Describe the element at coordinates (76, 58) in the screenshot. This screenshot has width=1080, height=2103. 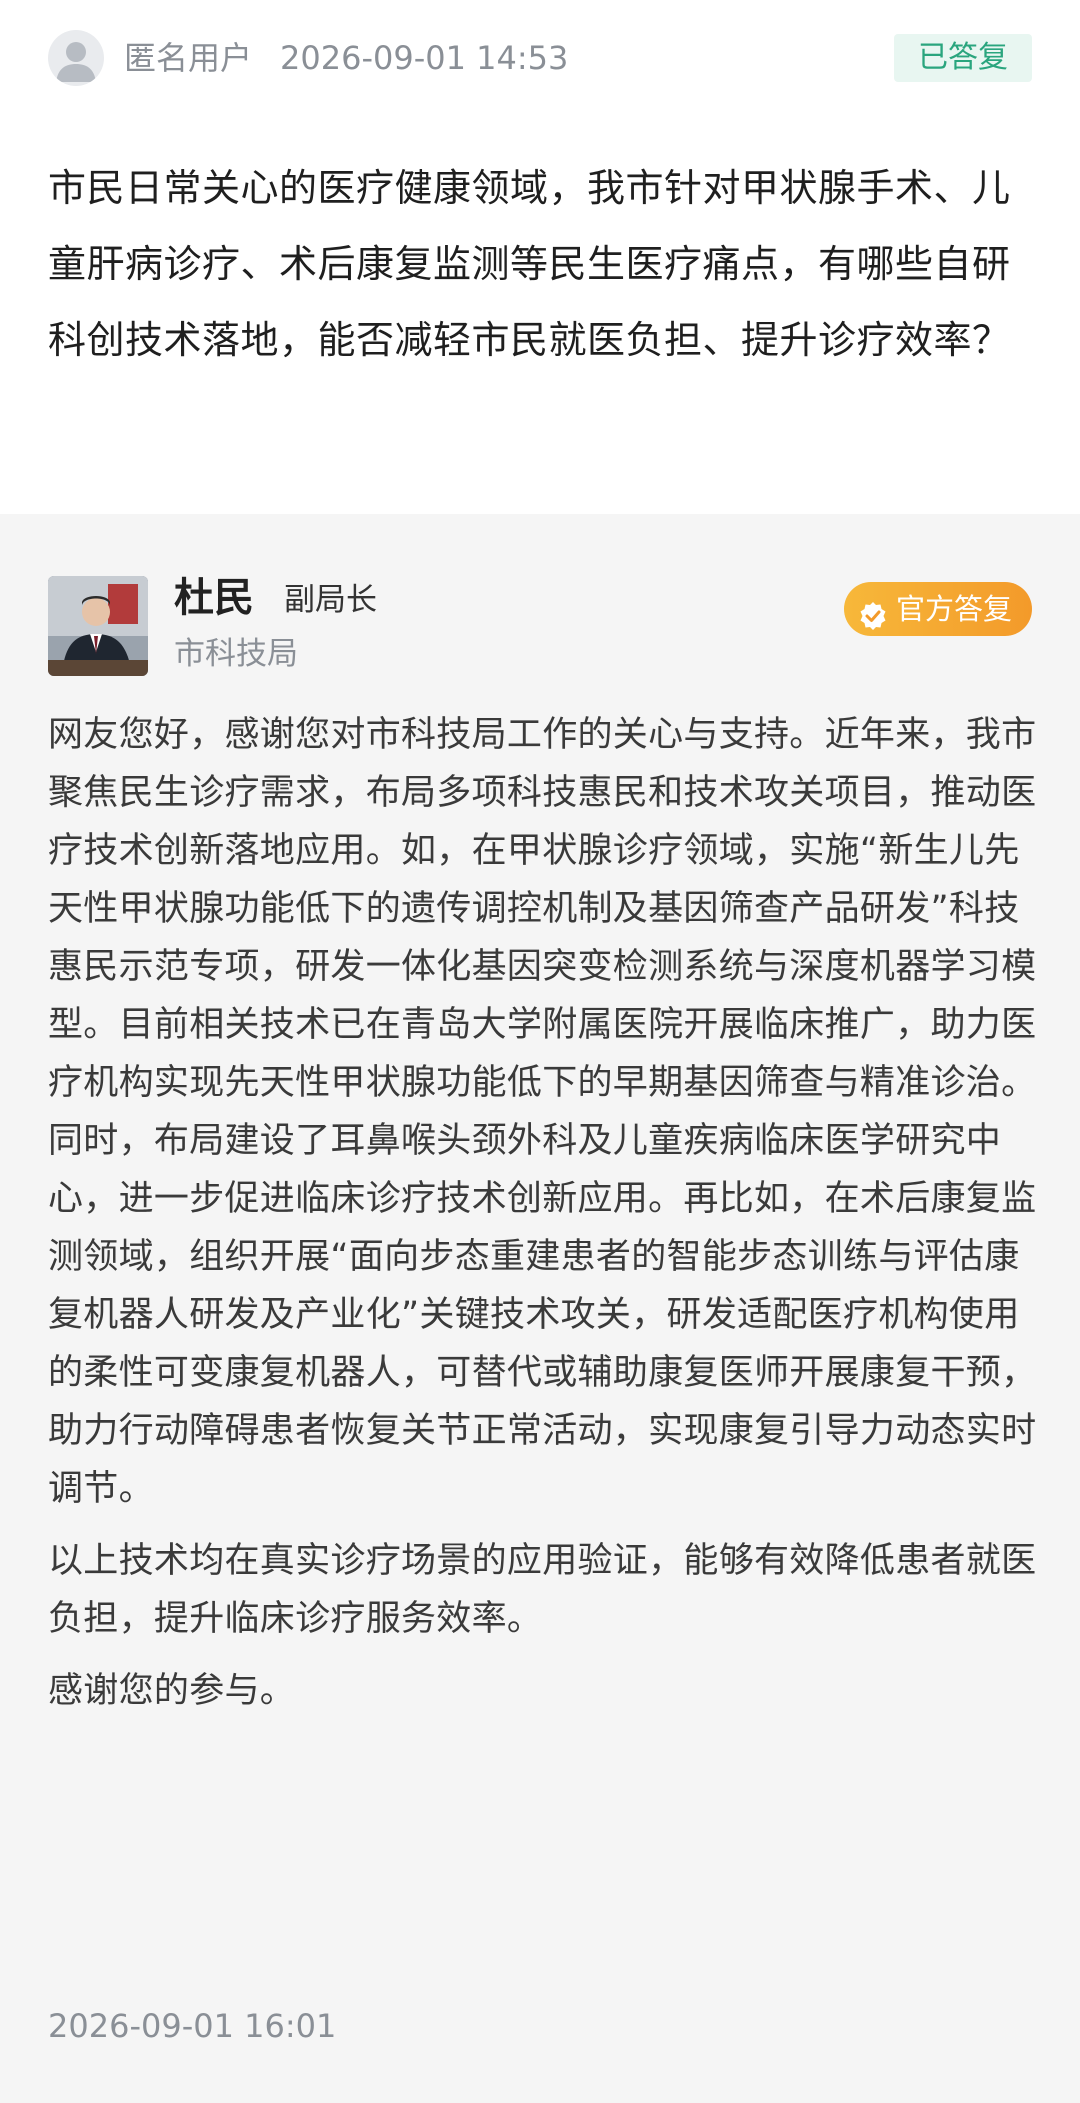
I see `anonymous-user-avatar-icon` at that location.